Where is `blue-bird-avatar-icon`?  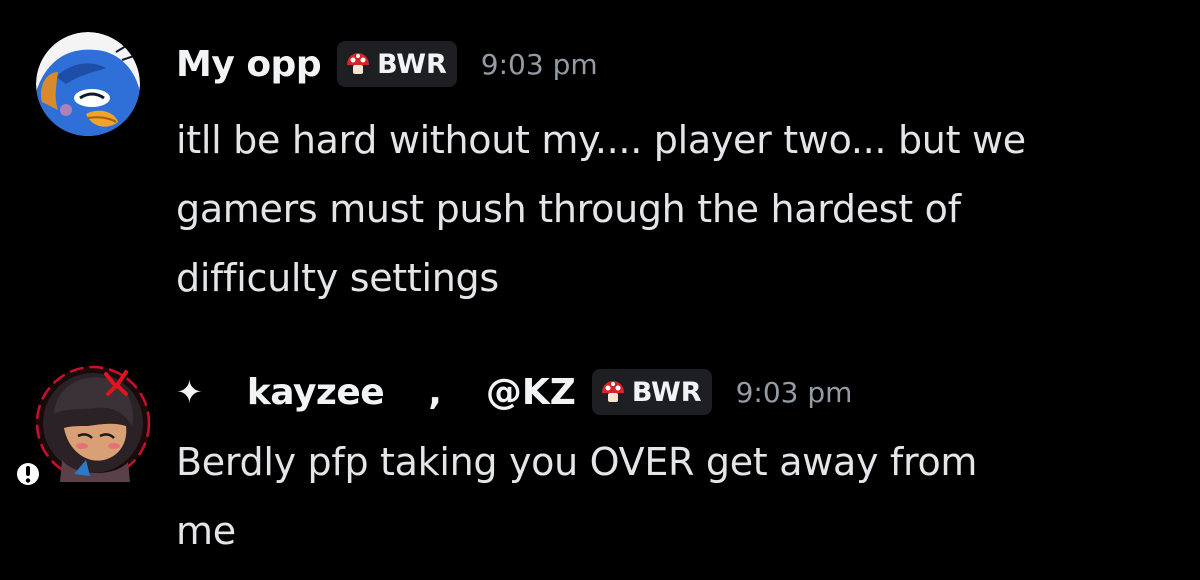 blue-bird-avatar-icon is located at coordinates (88, 84).